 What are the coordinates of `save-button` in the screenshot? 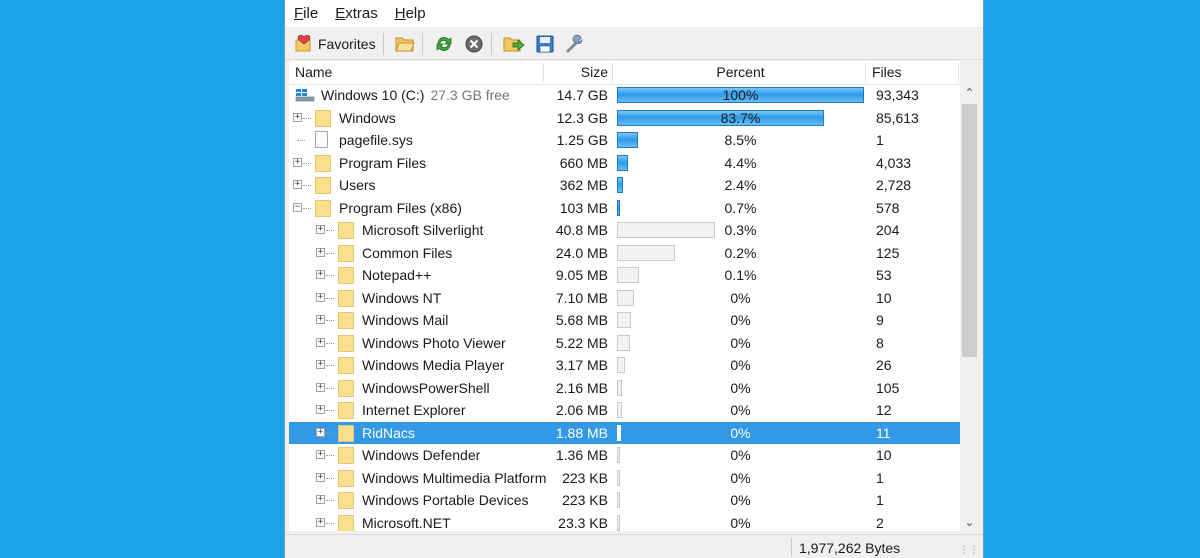 It's located at (545, 44).